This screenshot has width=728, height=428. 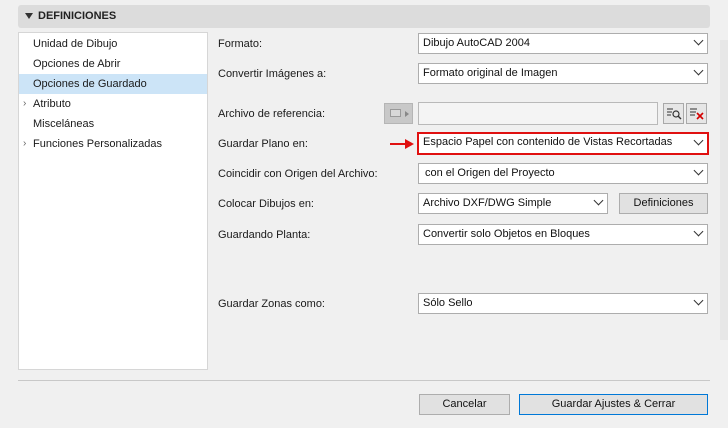 I want to click on nav-item-atributo: › Atributo, so click(x=113, y=104).